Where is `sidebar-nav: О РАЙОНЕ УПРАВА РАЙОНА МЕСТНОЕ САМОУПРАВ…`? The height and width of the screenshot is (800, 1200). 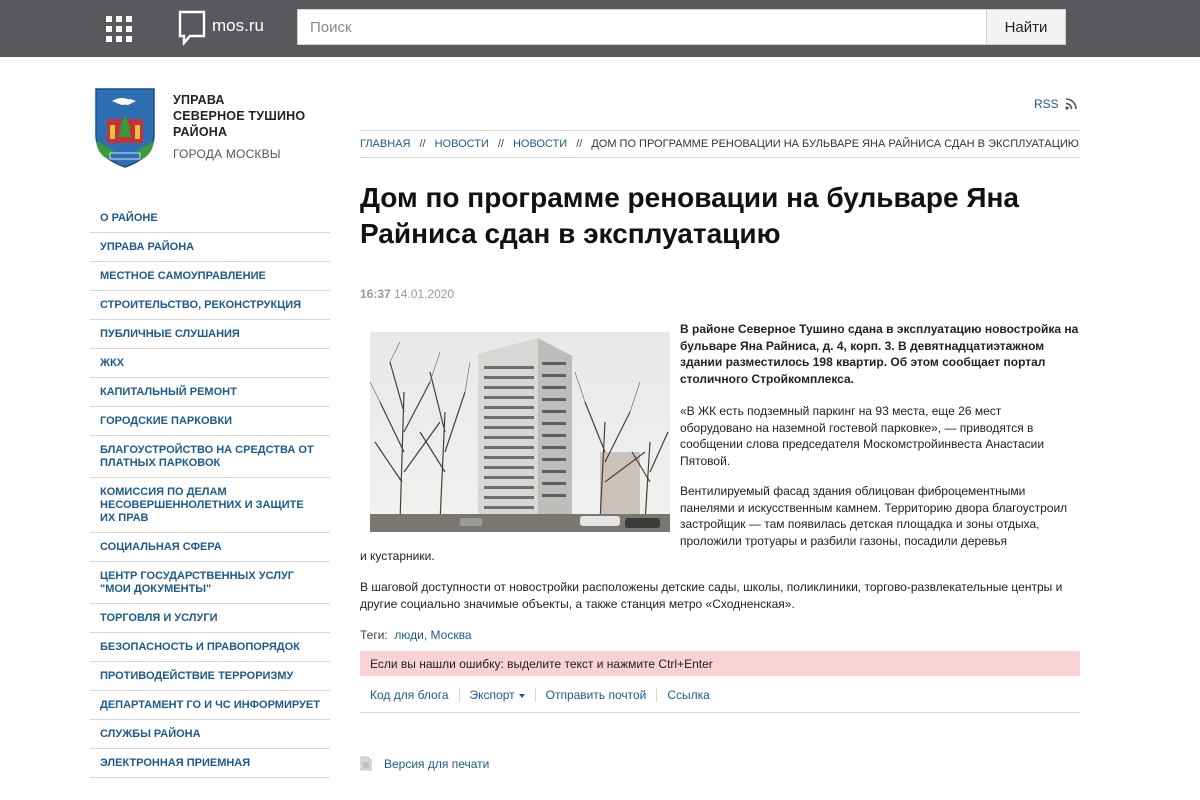
sidebar-nav: О РАЙОНЕ УПРАВА РАЙОНА МЕСТНОЕ САМОУПРАВ… is located at coordinates (210, 491).